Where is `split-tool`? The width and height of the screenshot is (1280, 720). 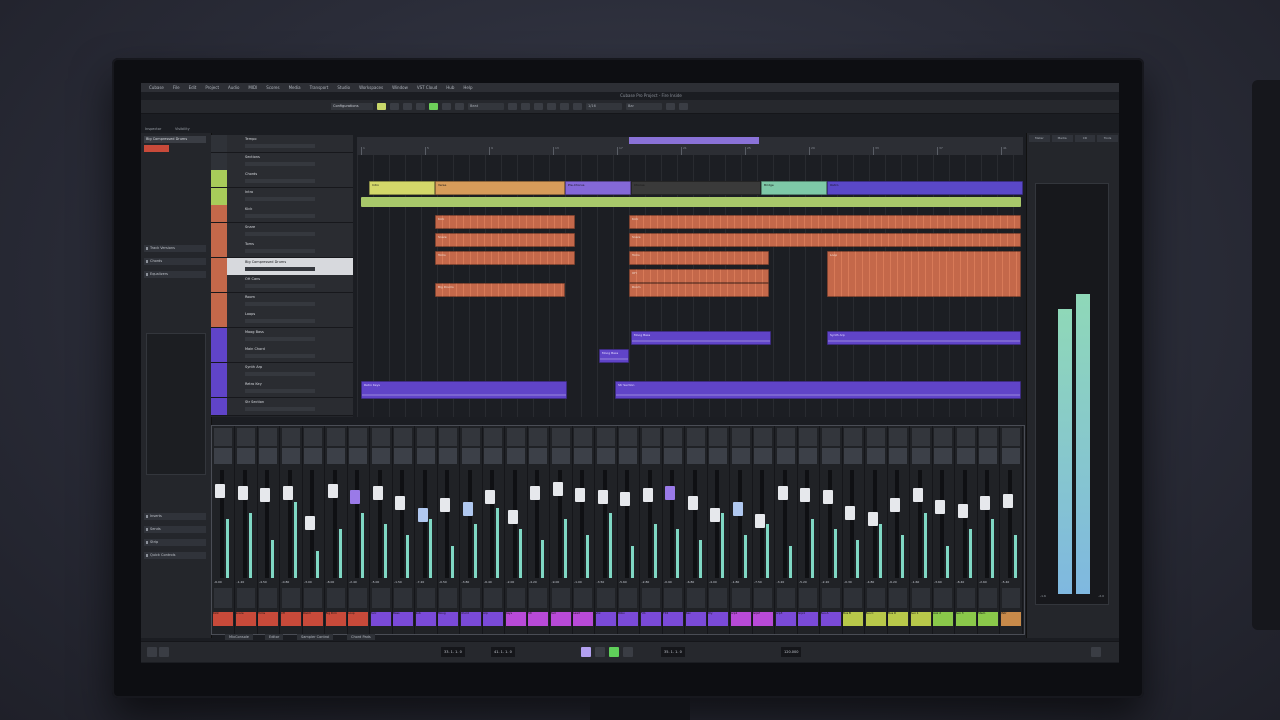 split-tool is located at coordinates (538, 106).